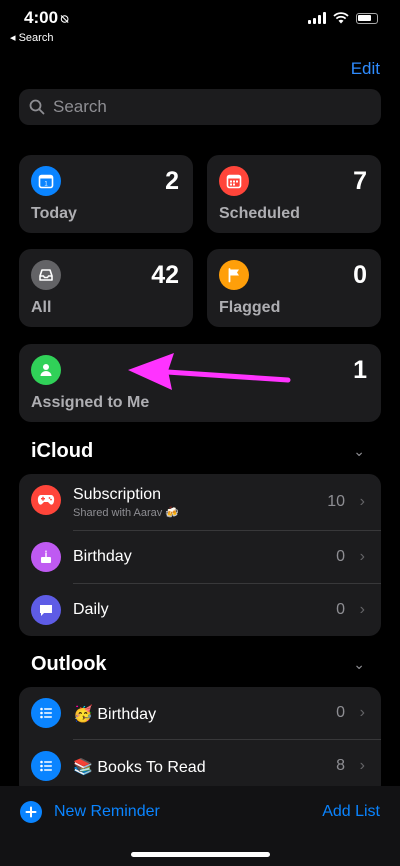  Describe the element at coordinates (317, 18) in the screenshot. I see `cellular-signal-icon` at that location.